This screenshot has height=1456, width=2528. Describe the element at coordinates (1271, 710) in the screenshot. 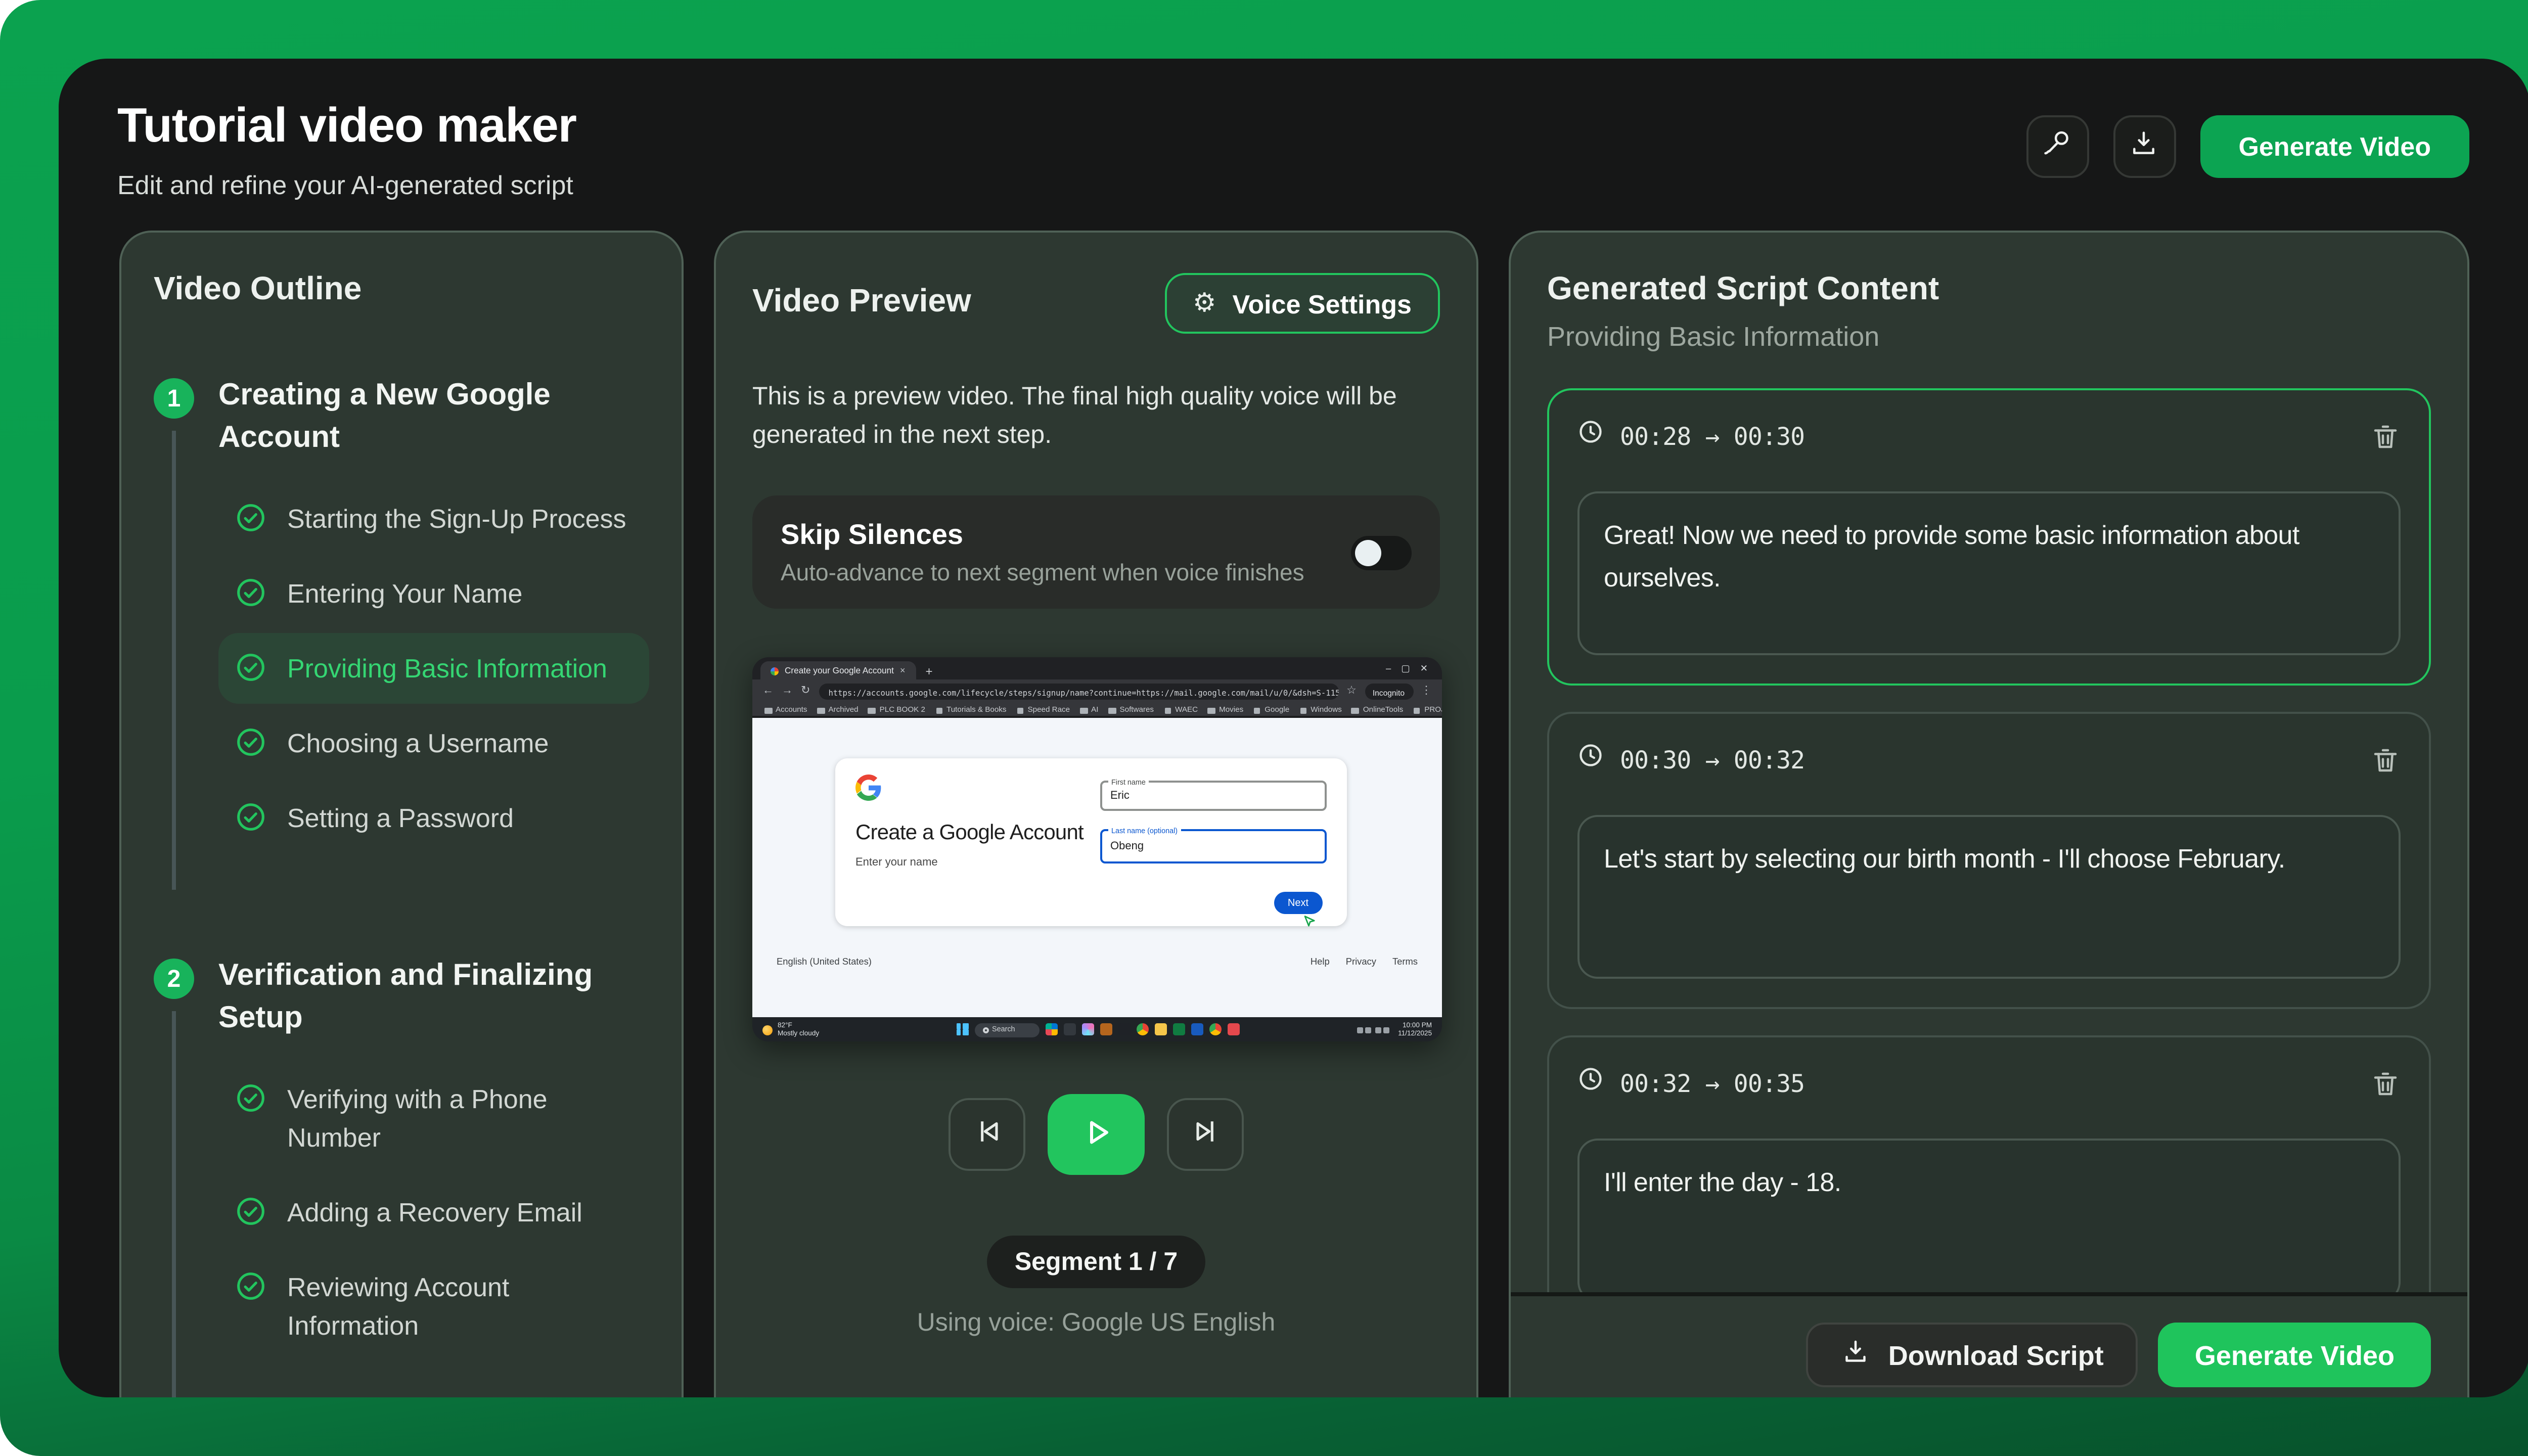

I see `bookmark-item: Google` at that location.